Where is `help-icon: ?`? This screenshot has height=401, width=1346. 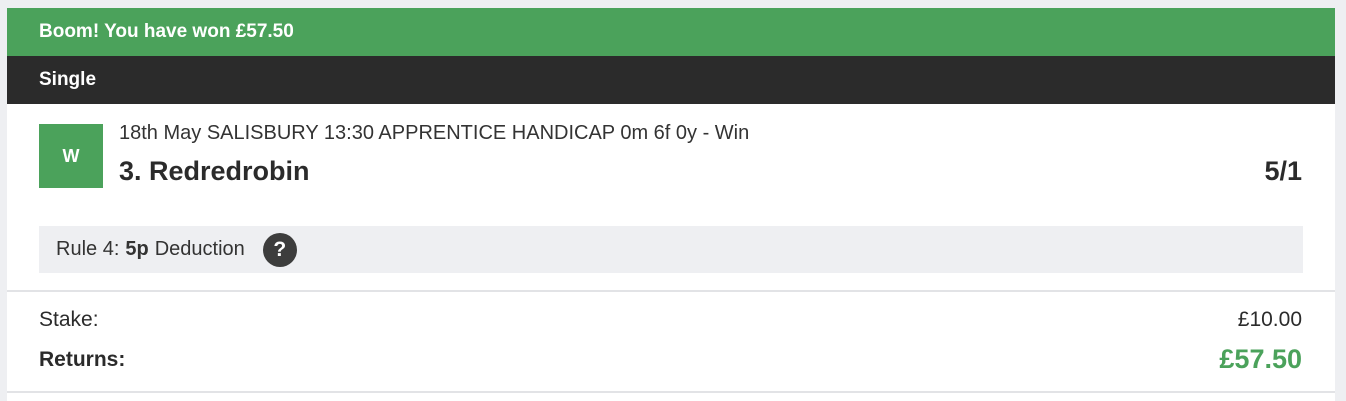 help-icon: ? is located at coordinates (279, 249).